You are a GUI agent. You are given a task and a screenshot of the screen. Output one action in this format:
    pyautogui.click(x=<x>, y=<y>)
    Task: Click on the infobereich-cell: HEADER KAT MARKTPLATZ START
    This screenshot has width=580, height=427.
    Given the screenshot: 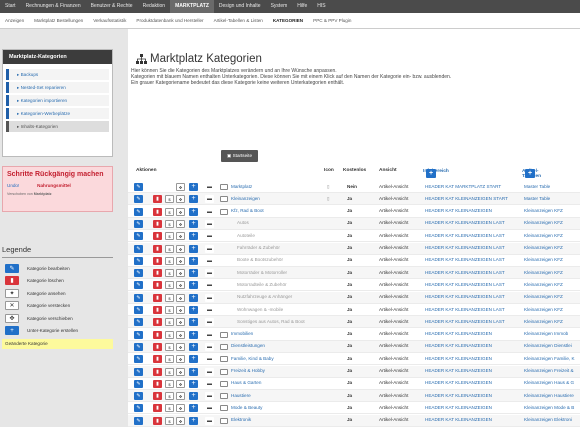 What is the action you would take?
    pyautogui.click(x=463, y=186)
    